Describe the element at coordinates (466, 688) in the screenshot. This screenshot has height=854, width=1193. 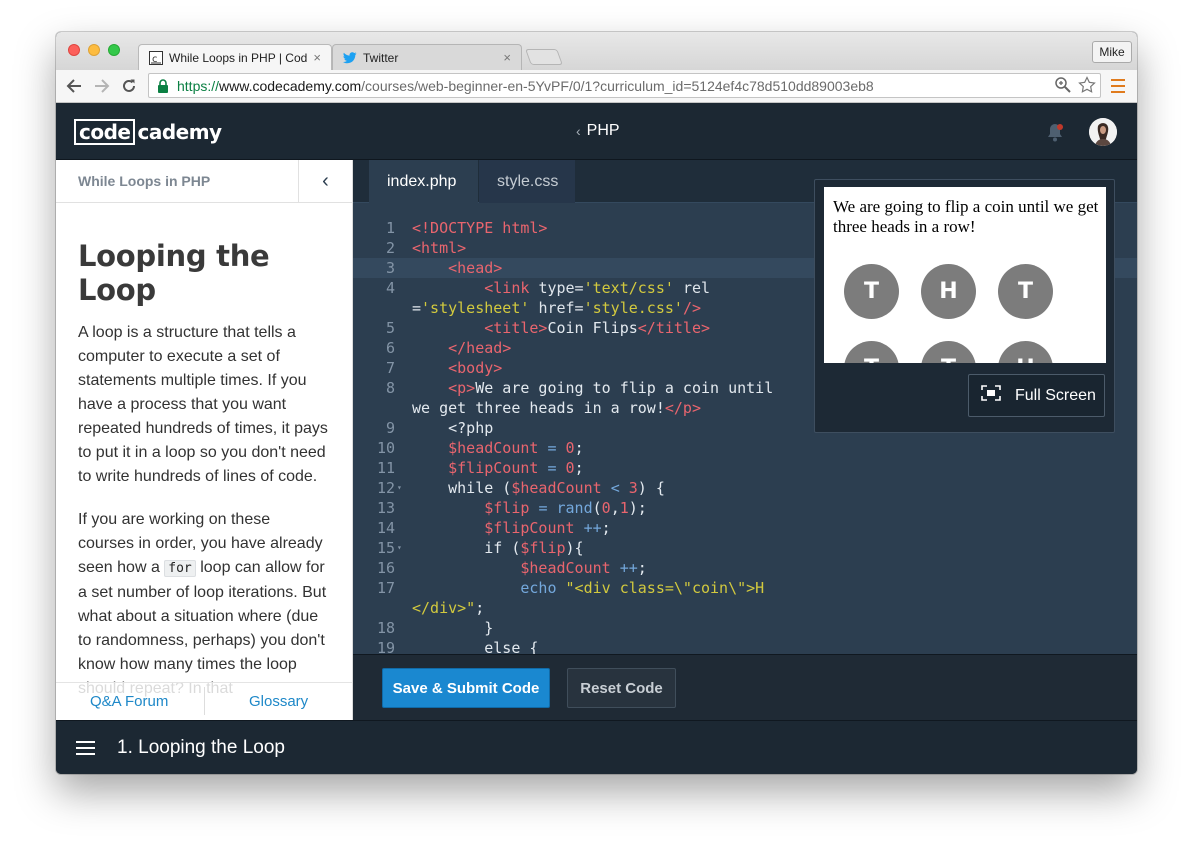
I see `save-submit-button: Save & Submit Code` at that location.